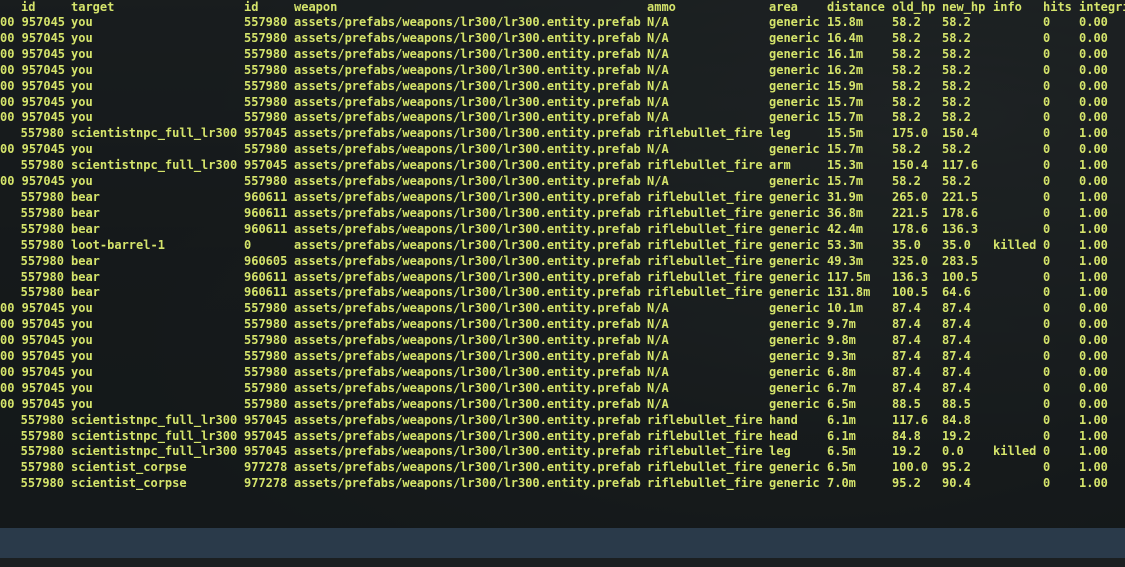  What do you see at coordinates (841, 371) in the screenshot?
I see `row-distance: 6.8m` at bounding box center [841, 371].